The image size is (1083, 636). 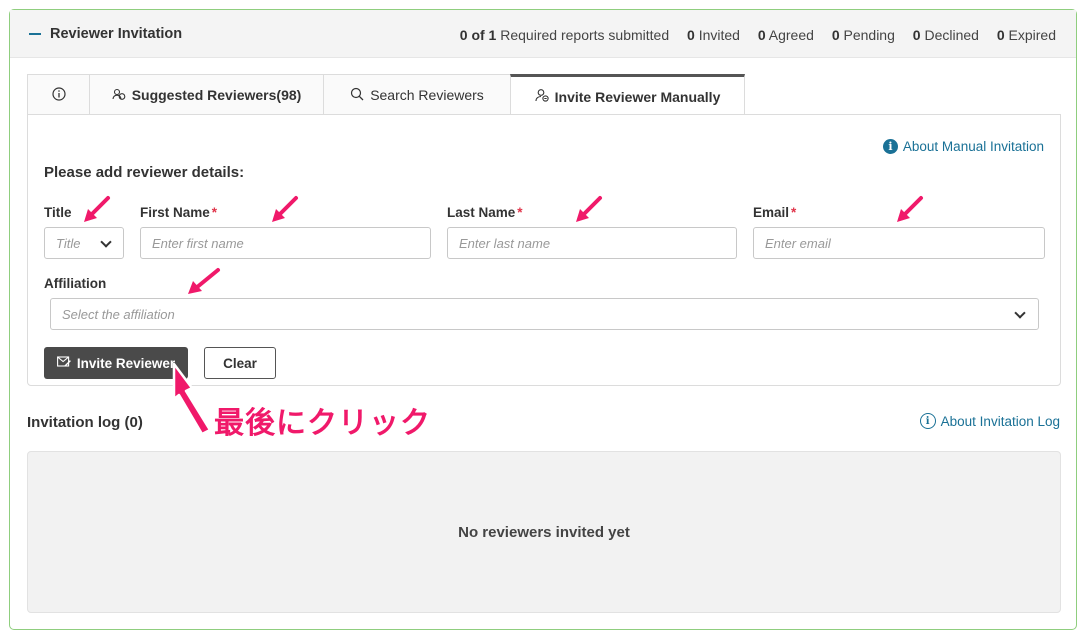 What do you see at coordinates (216, 95) in the screenshot?
I see `tab-suggested-label: Suggested Reviewers(98)` at bounding box center [216, 95].